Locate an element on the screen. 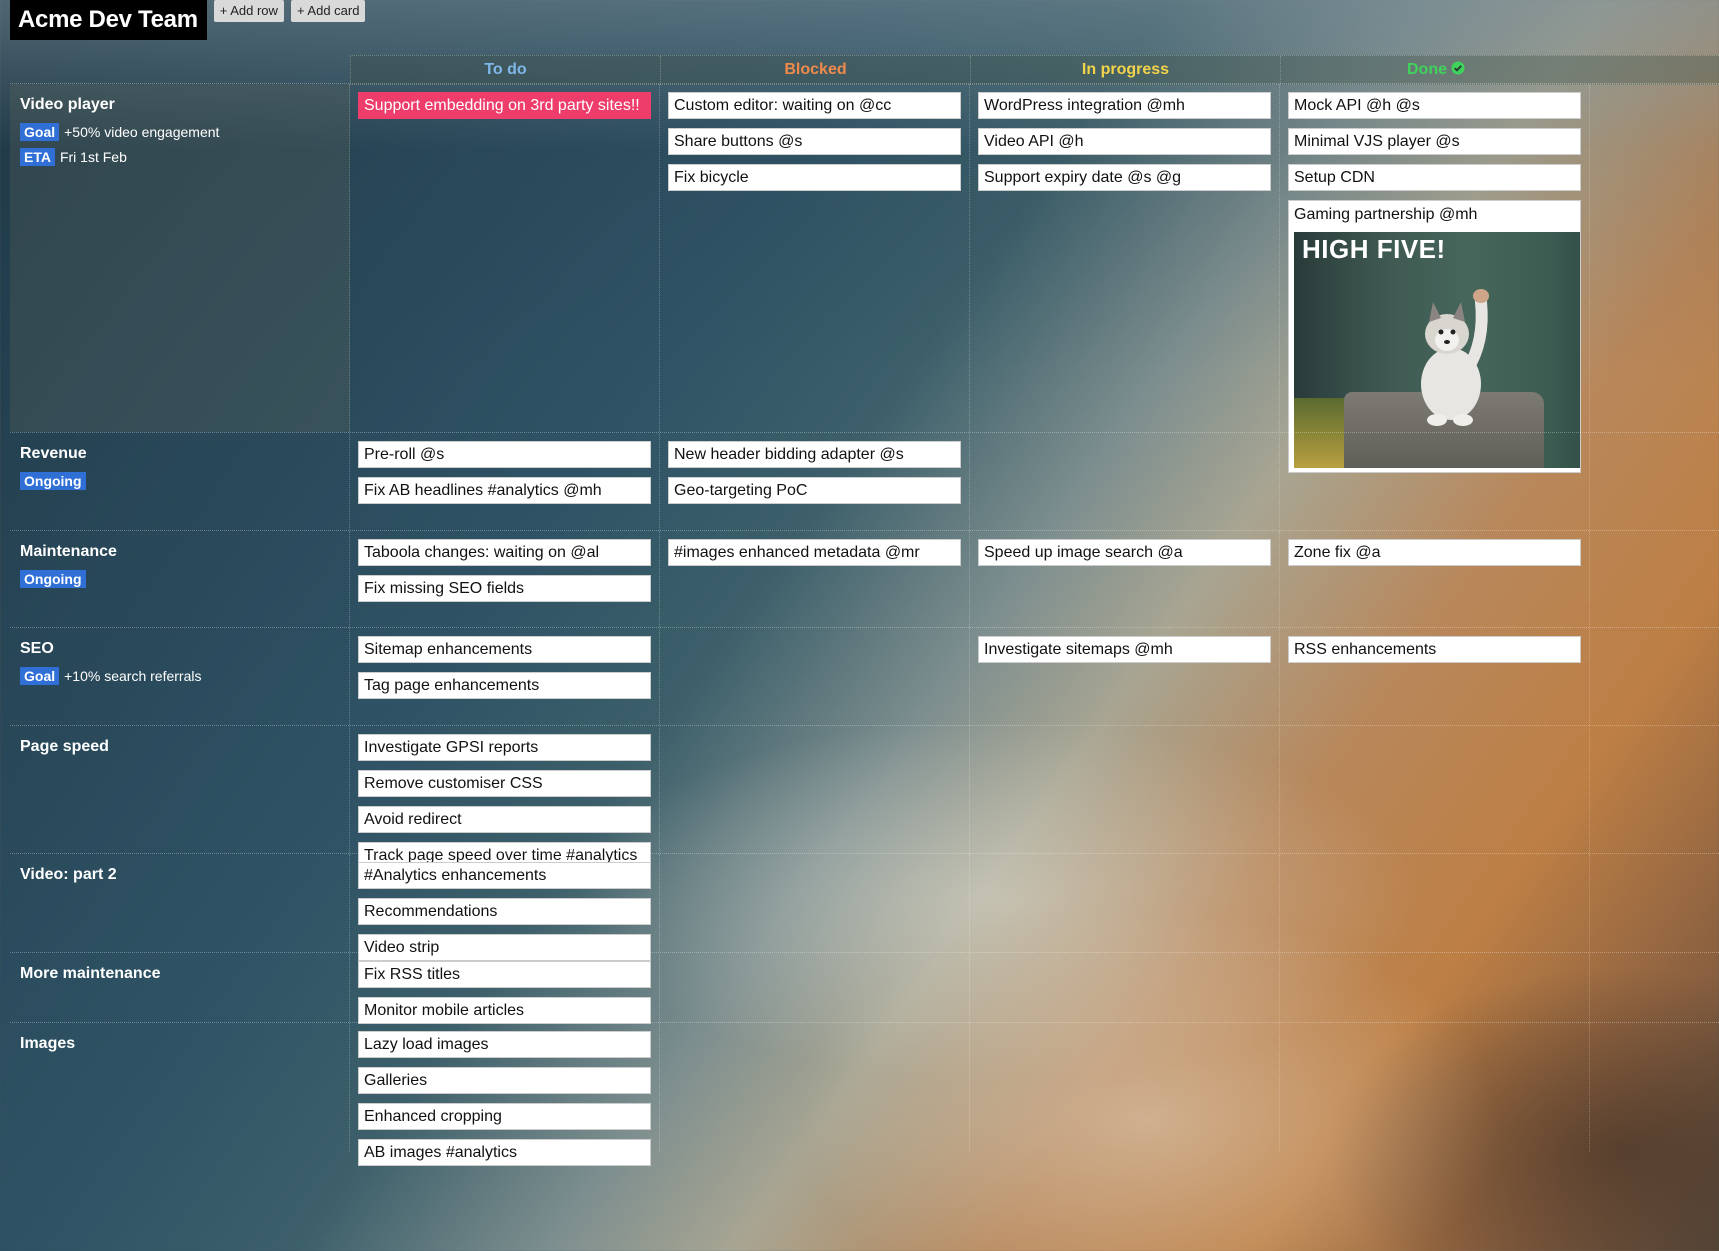  add-row-button: + Add row is located at coordinates (248, 11).